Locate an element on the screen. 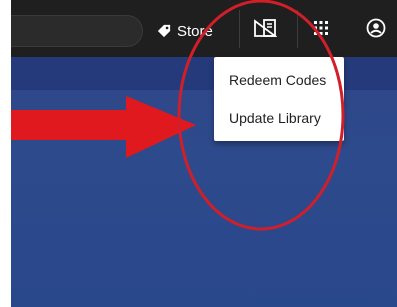 The height and width of the screenshot is (307, 397). annotation-arrow is located at coordinates (103, 127).